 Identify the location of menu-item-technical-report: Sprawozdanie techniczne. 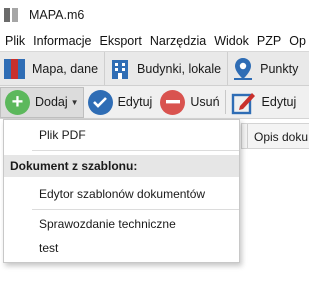
(121, 224).